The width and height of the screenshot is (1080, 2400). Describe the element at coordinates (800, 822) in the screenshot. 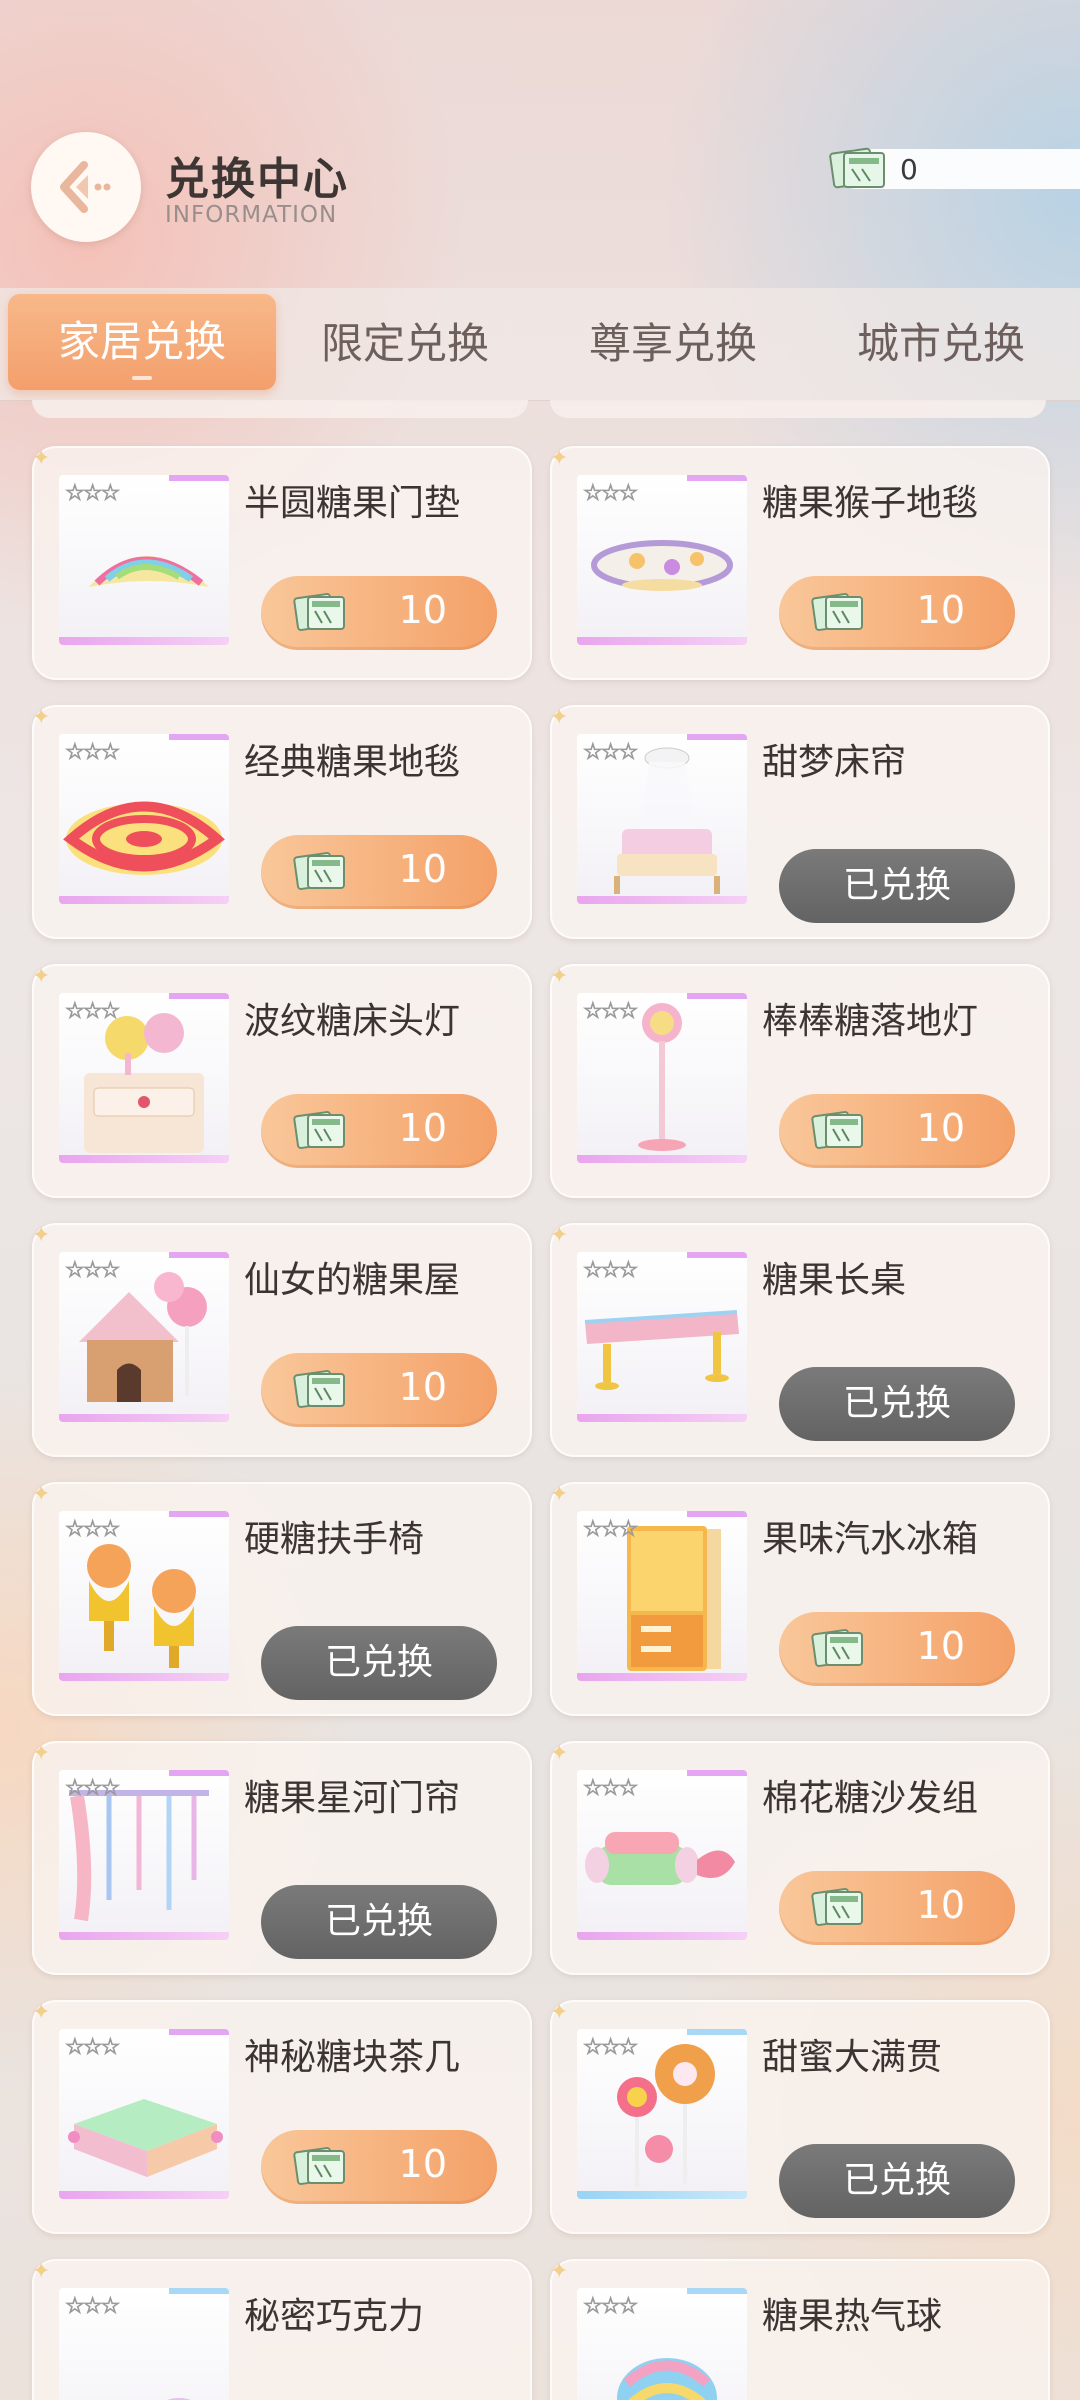

I see `item-card: ☆☆☆ ✦ 甜梦床帘 已兑换` at that location.